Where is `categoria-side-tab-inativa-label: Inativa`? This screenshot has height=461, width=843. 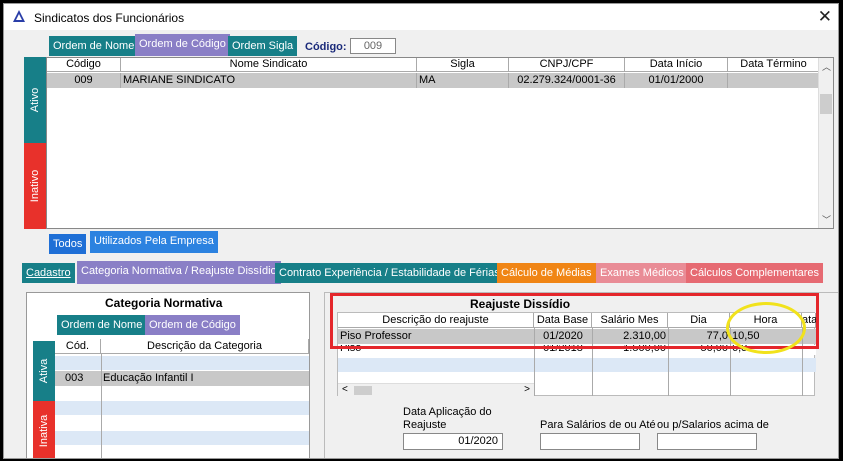 categoria-side-tab-inativa-label: Inativa is located at coordinates (44, 431).